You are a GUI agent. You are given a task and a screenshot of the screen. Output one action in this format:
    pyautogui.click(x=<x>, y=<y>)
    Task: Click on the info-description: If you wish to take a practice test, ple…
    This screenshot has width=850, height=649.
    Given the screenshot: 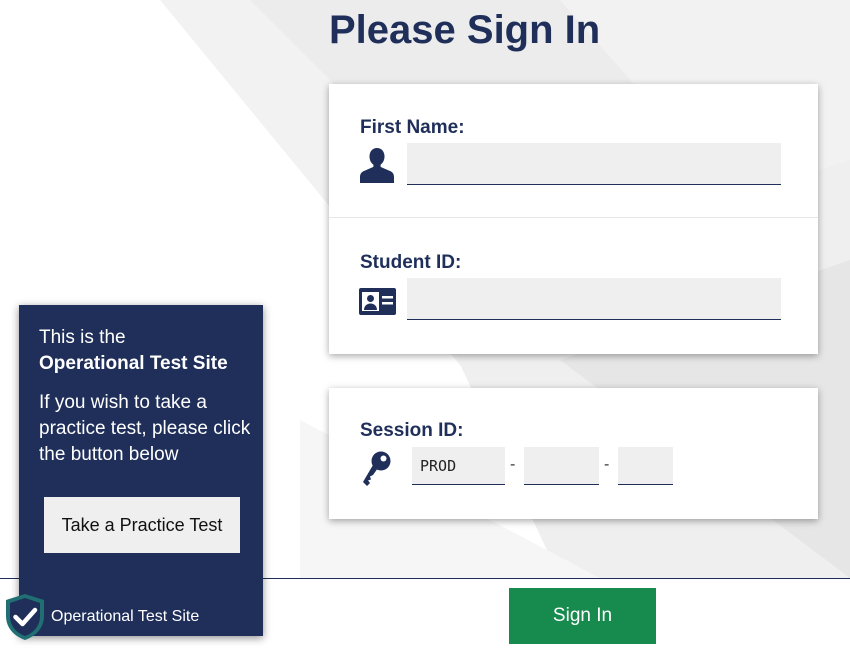 What is the action you would take?
    pyautogui.click(x=145, y=428)
    